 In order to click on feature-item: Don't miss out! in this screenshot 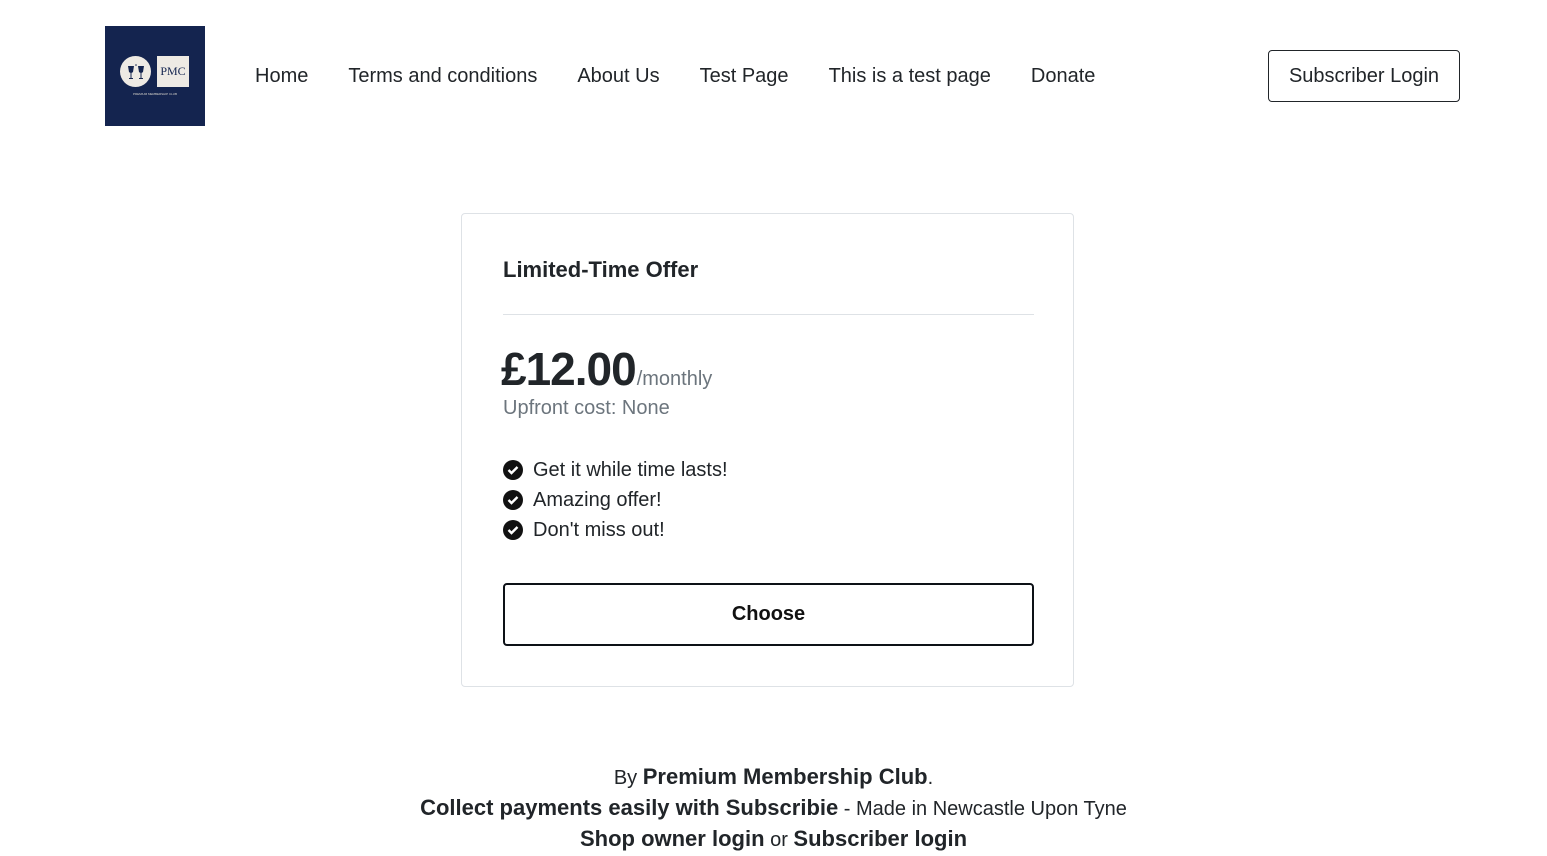, I will do `click(615, 530)`.